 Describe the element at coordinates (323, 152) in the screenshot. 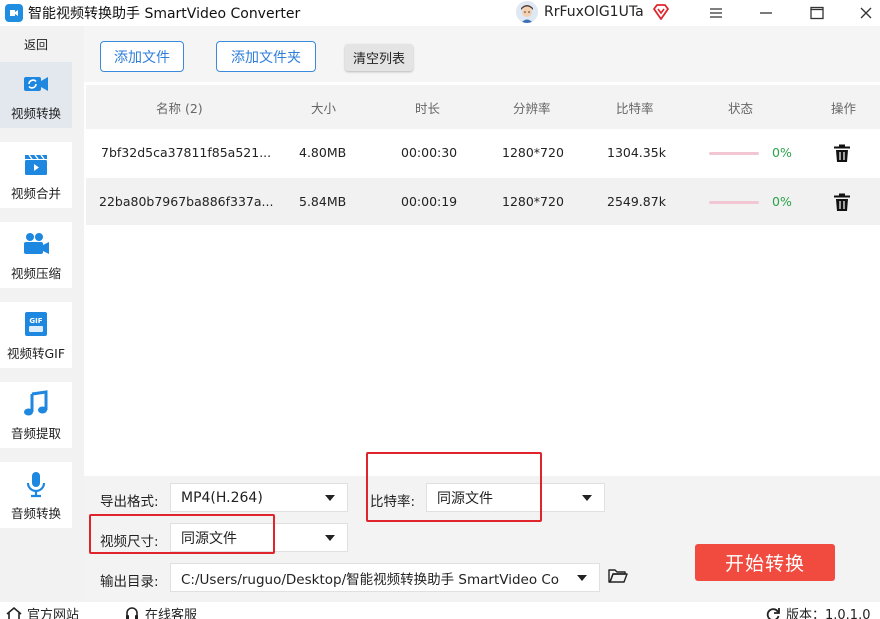

I see `file-size: 4.80MB` at that location.